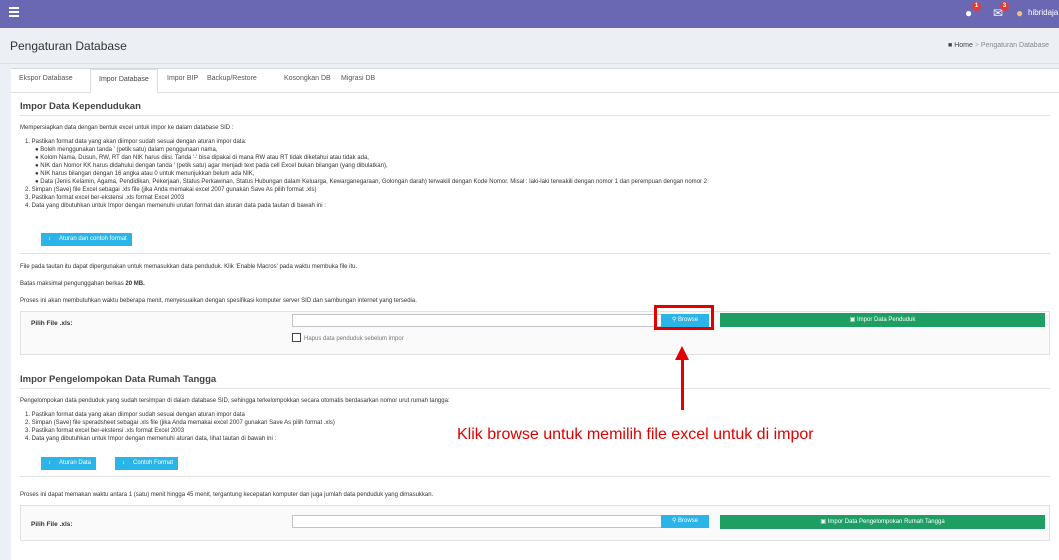 Image resolution: width=1059 pixels, height=560 pixels. I want to click on browse-button-rumah-tangga-label: Browse, so click(688, 521).